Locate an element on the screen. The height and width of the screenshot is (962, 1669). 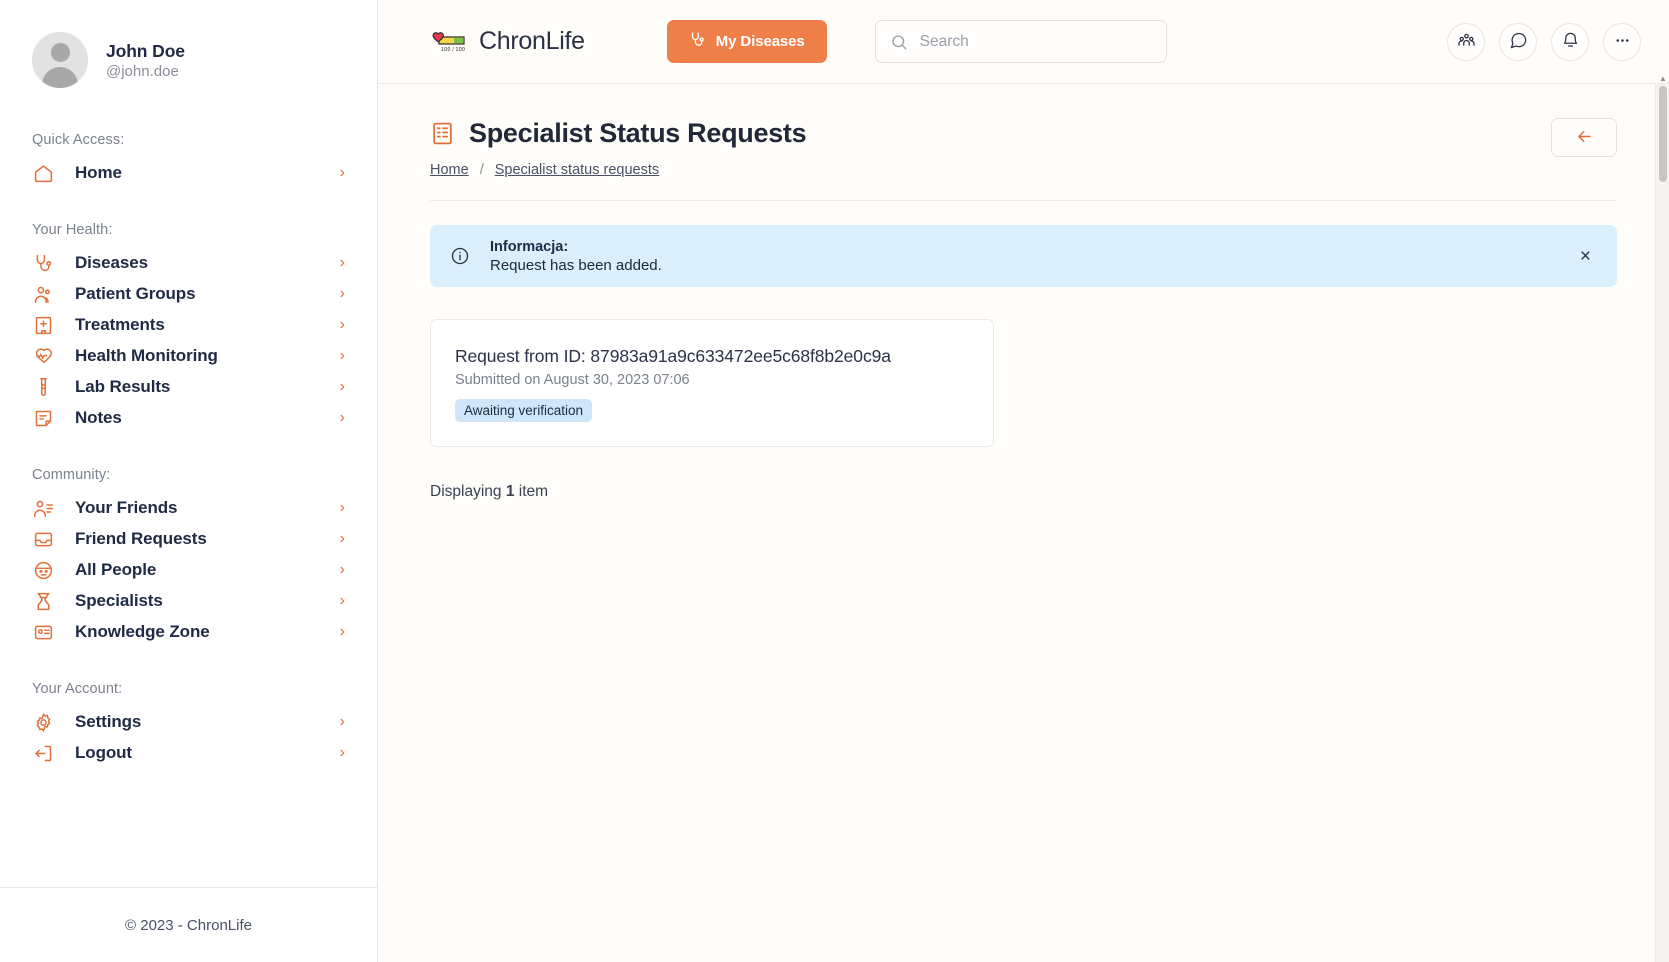
sidebar-item-label: Diseases is located at coordinates (111, 262).